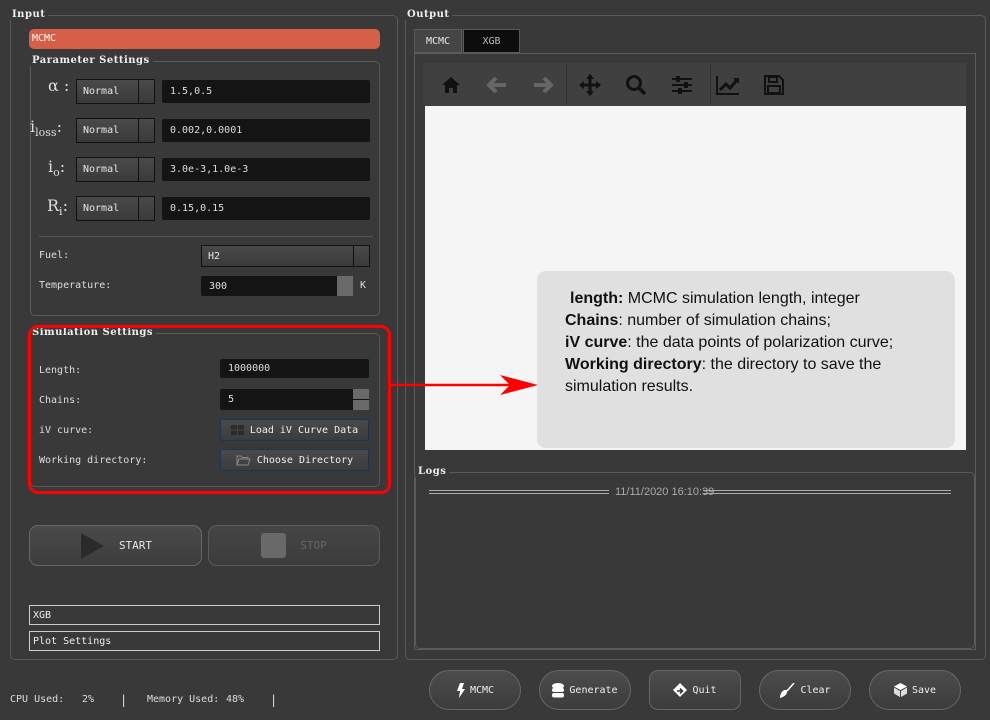  What do you see at coordinates (59, 85) in the screenshot?
I see `alpha-label: α :` at bounding box center [59, 85].